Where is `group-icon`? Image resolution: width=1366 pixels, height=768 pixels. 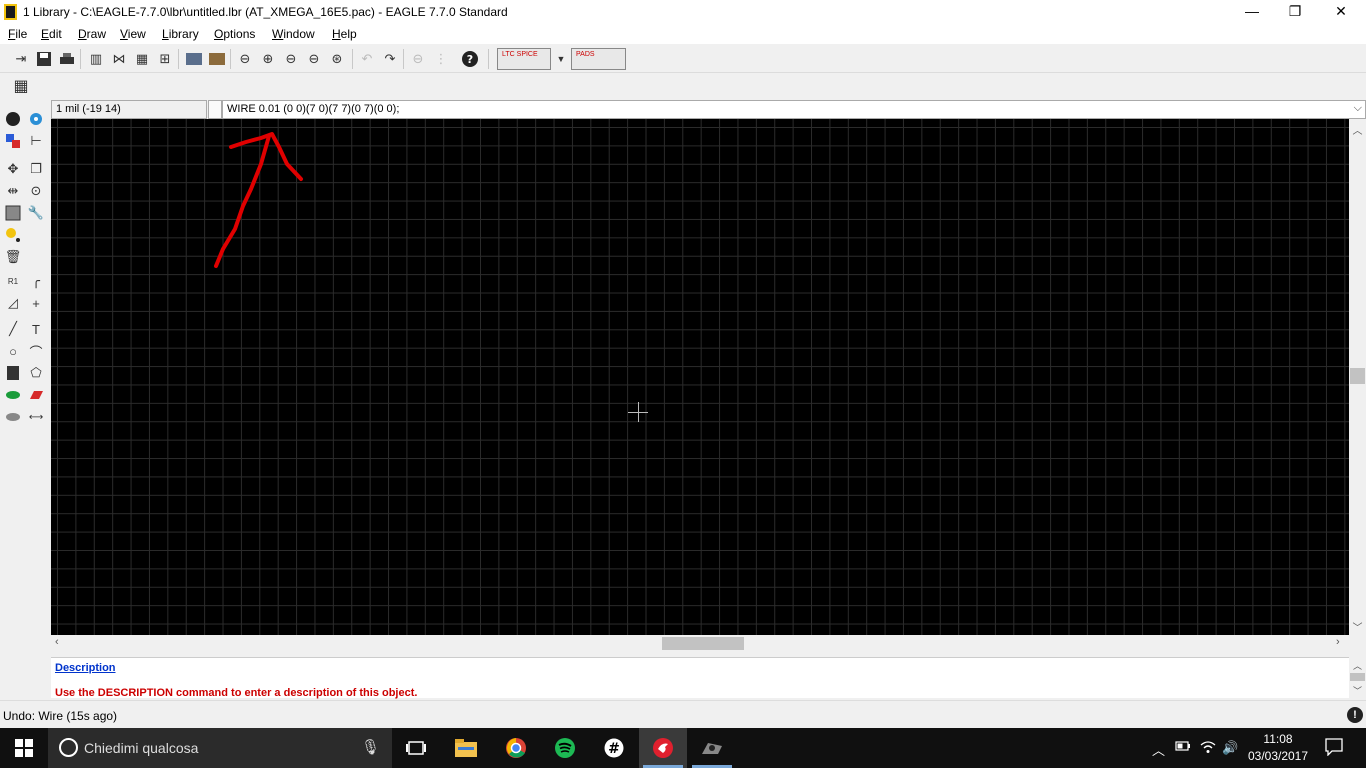 group-icon is located at coordinates (13, 213).